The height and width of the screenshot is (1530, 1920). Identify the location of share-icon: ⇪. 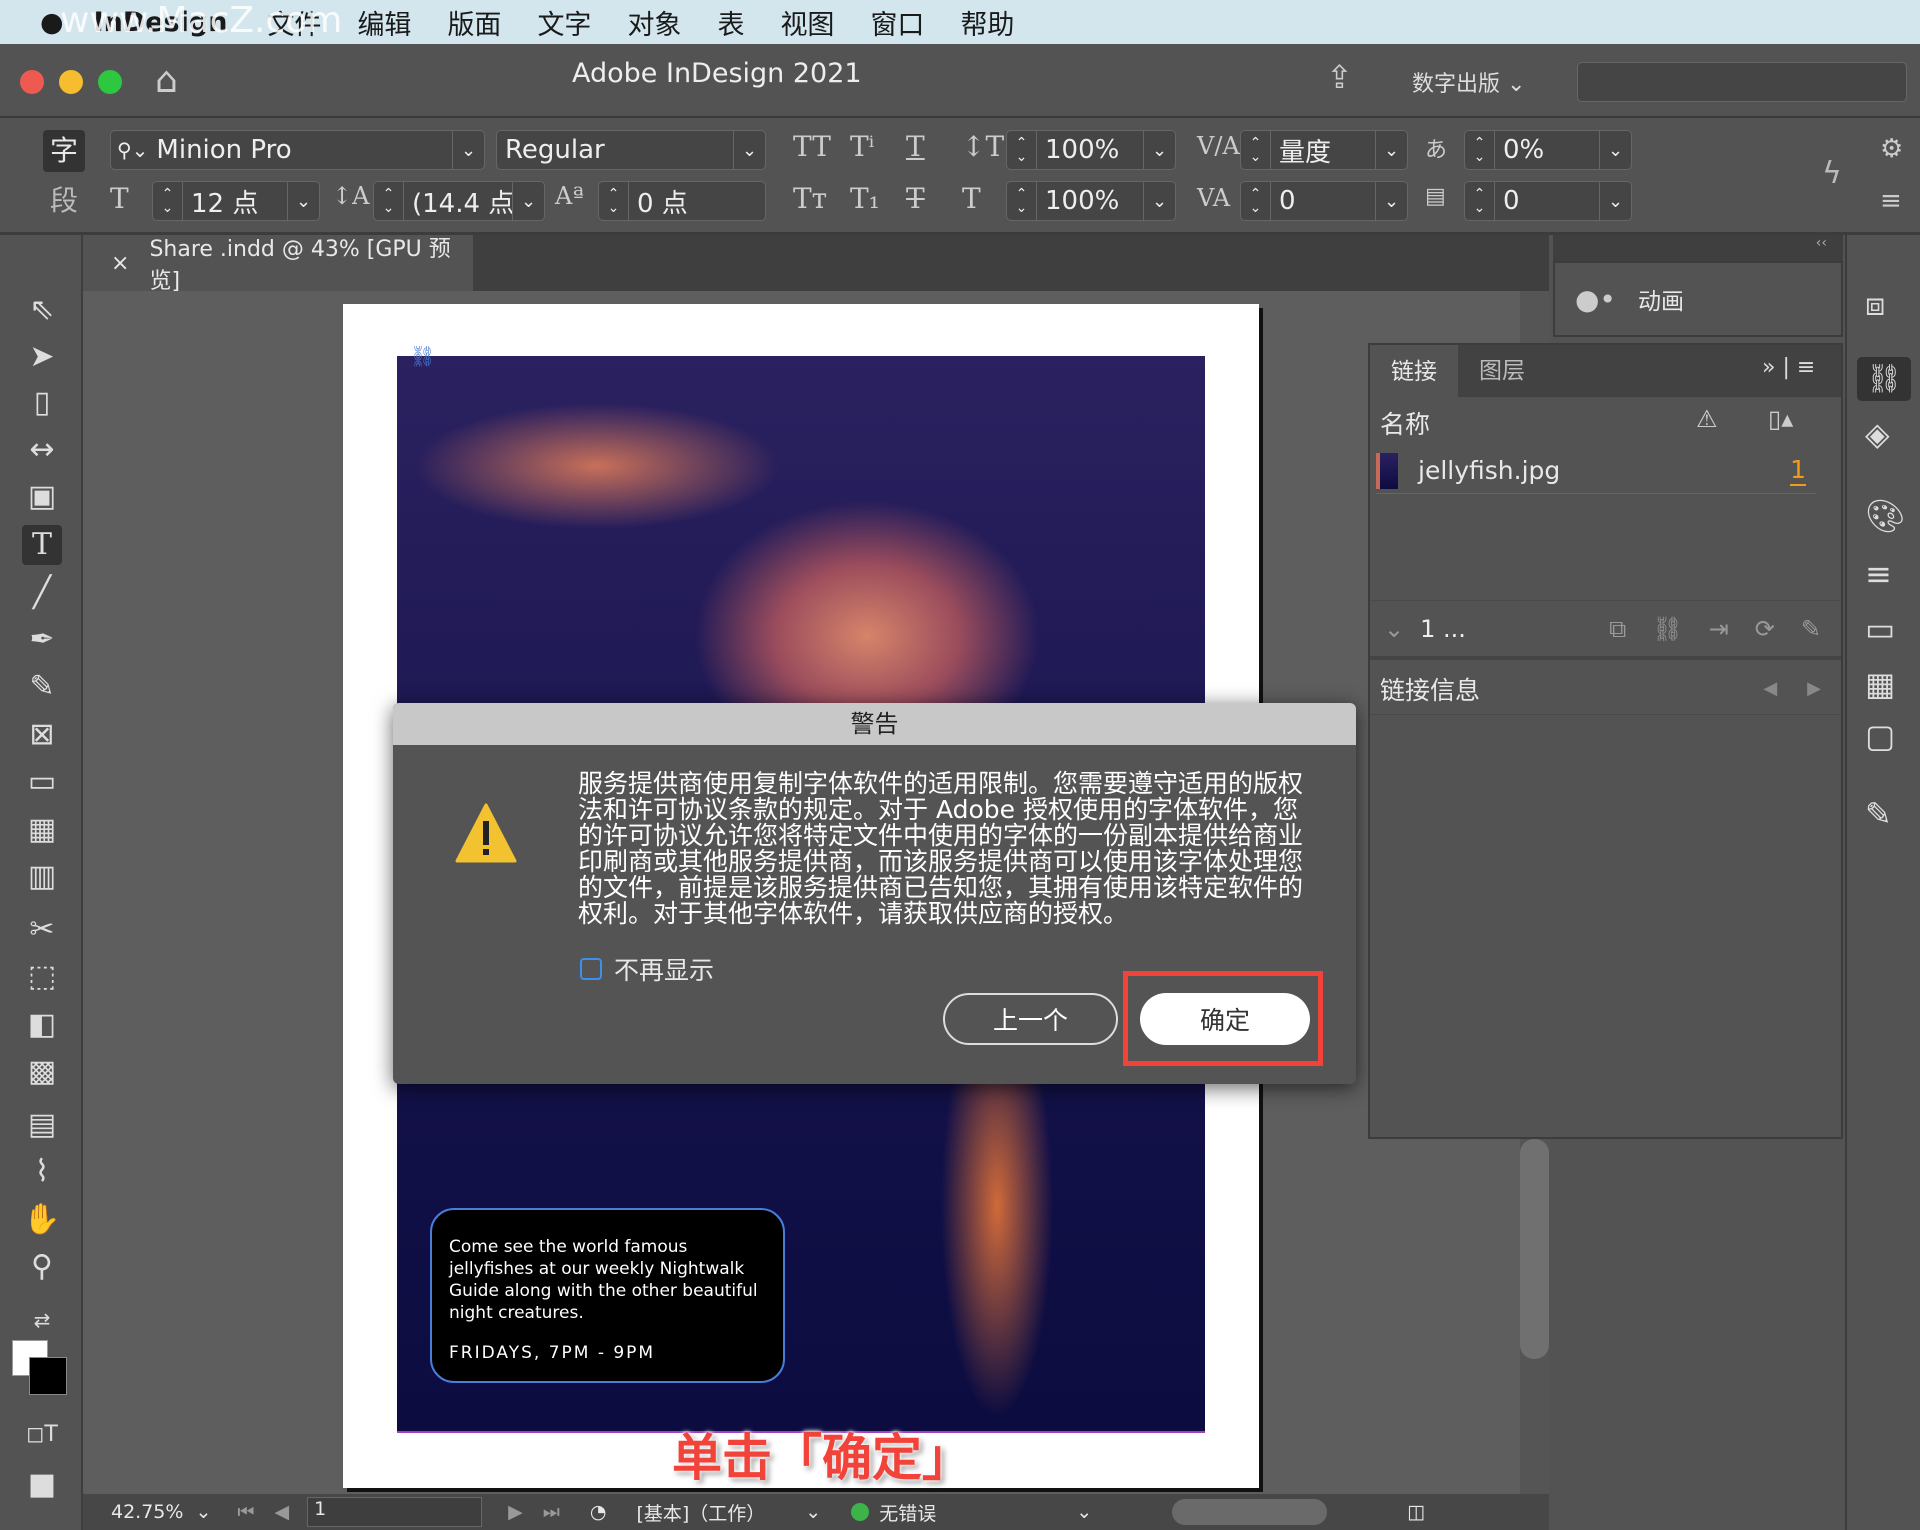
(1339, 77).